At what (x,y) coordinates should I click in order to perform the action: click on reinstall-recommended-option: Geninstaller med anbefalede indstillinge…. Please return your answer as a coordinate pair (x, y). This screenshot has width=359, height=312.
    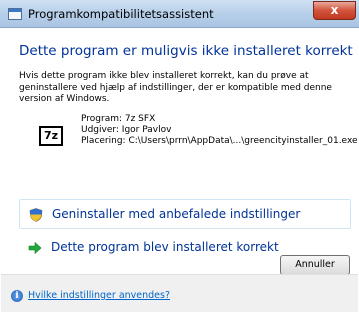
    Looking at the image, I should click on (185, 214).